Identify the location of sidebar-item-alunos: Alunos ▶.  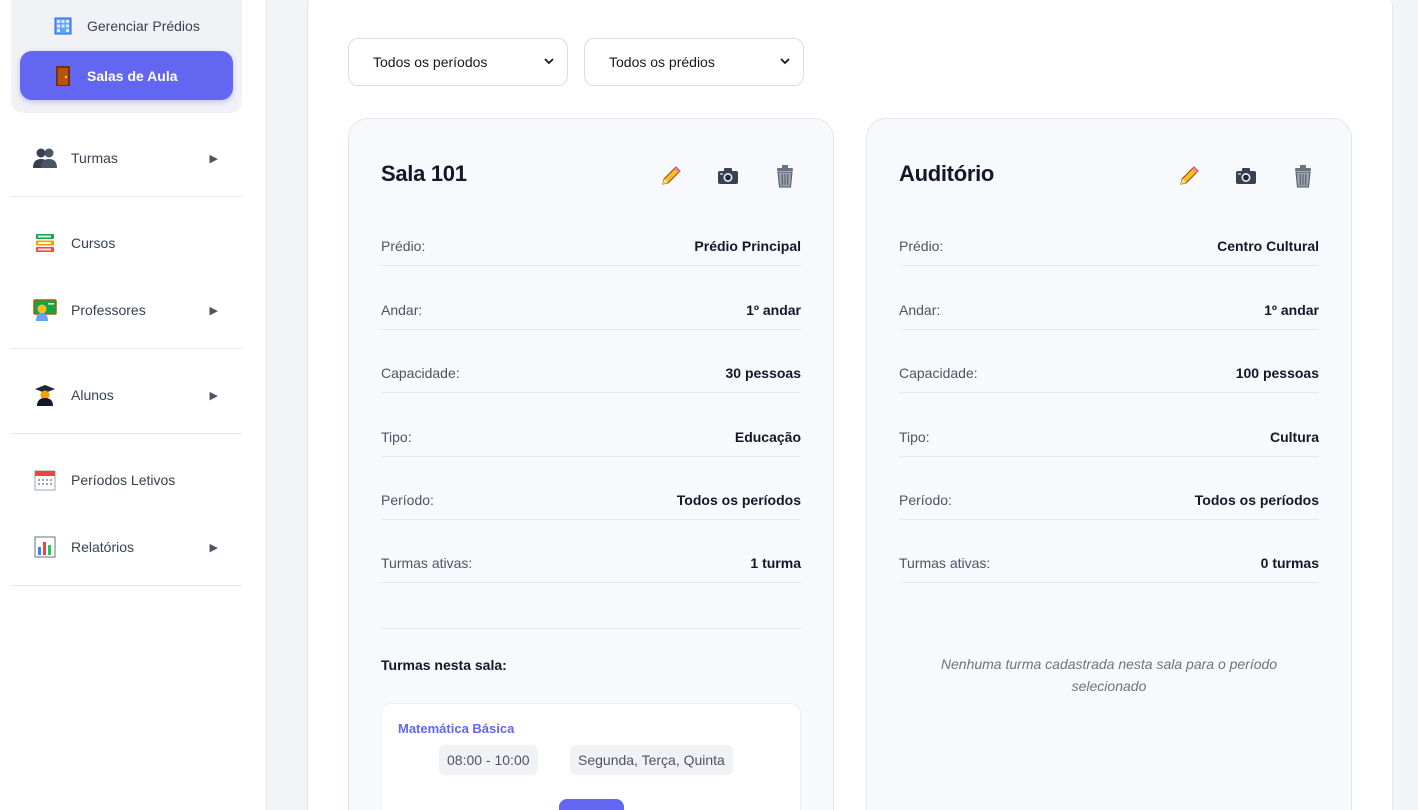
(126, 395).